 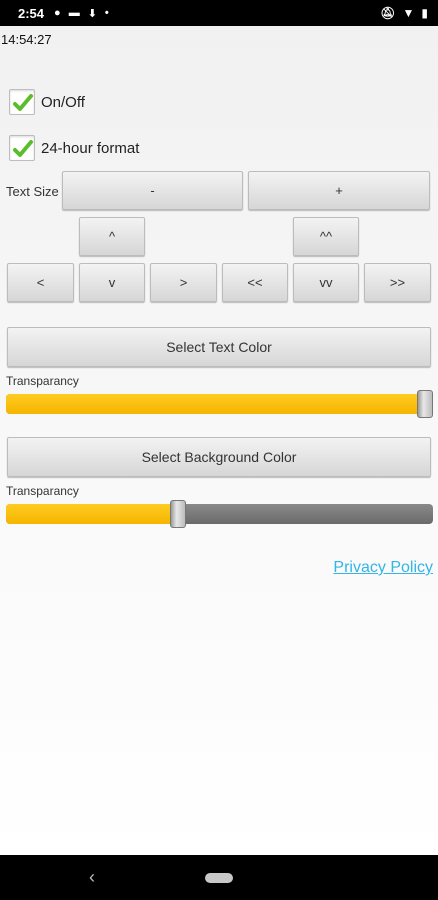 I want to click on home-pill-icon, so click(x=219, y=878).